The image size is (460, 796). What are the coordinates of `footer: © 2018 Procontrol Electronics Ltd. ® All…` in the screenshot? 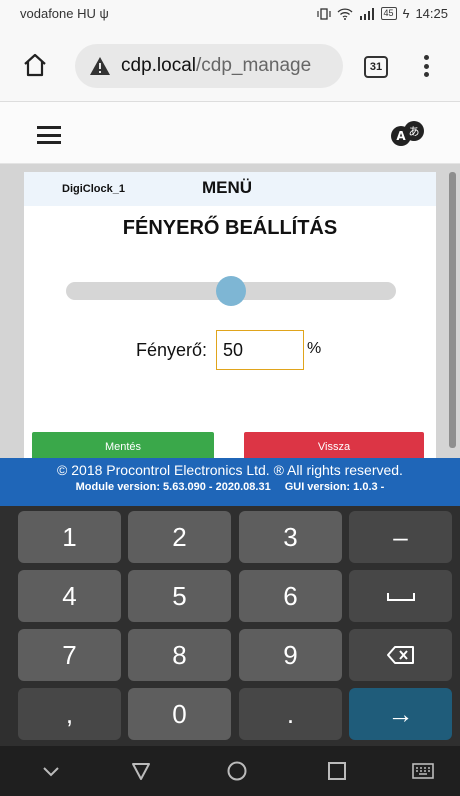 It's located at (230, 482).